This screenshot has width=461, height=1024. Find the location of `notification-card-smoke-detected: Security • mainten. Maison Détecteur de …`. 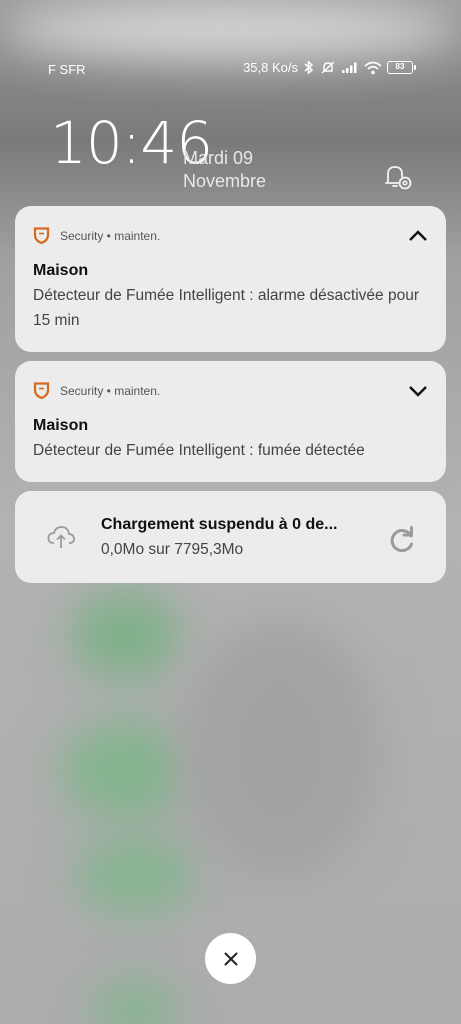

notification-card-smoke-detected: Security • mainten. Maison Détecteur de … is located at coordinates (230, 421).